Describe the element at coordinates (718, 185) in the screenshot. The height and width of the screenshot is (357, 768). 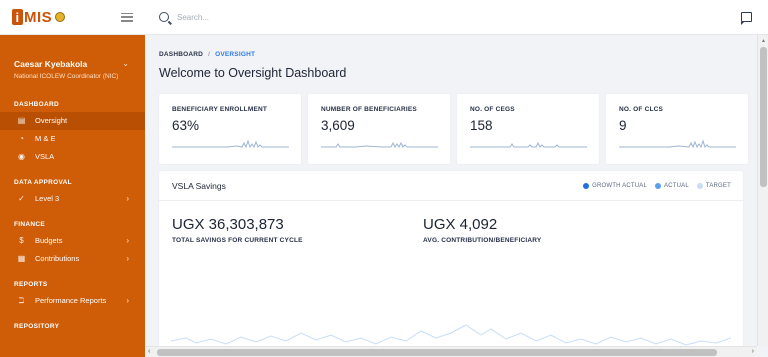
I see `legend-label: TARGET` at that location.